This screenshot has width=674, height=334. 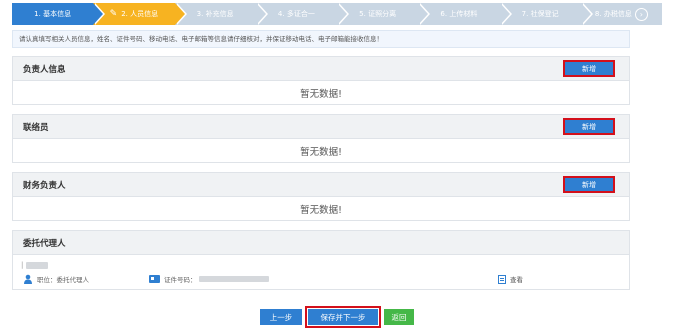 I want to click on step-tax-info: 8. 办税信息 ›, so click(x=621, y=14).